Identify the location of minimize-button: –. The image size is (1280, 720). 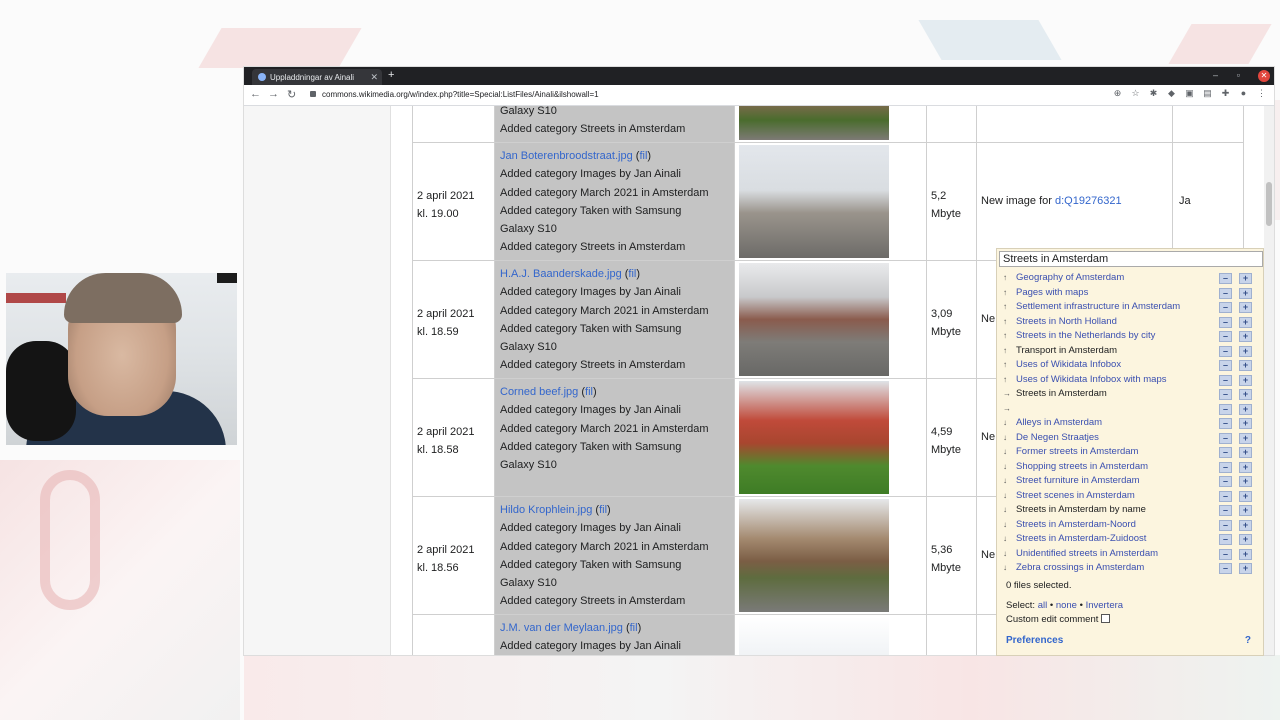
(1215, 75).